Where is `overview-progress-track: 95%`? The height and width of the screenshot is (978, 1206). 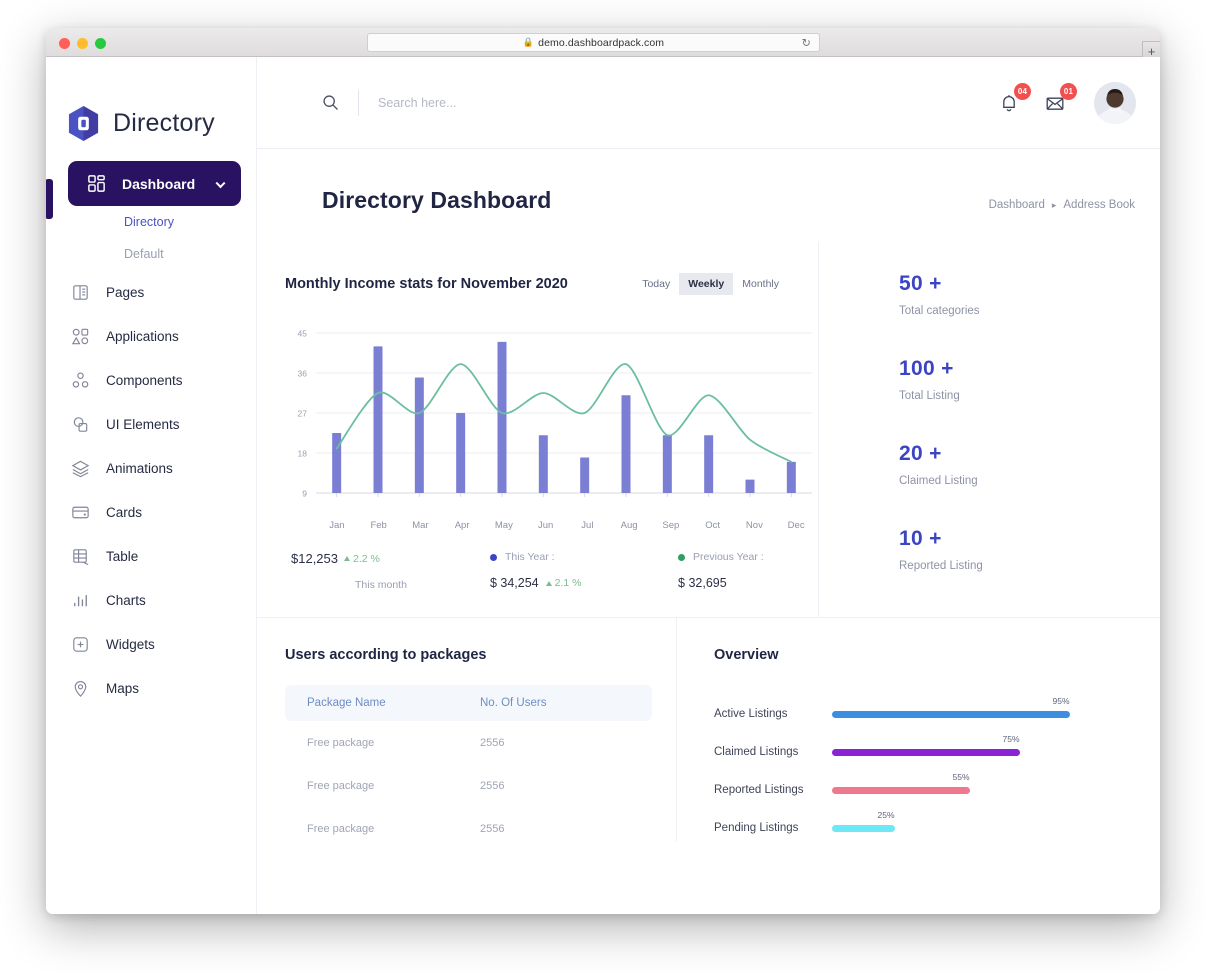
overview-progress-track: 95% is located at coordinates (980, 710).